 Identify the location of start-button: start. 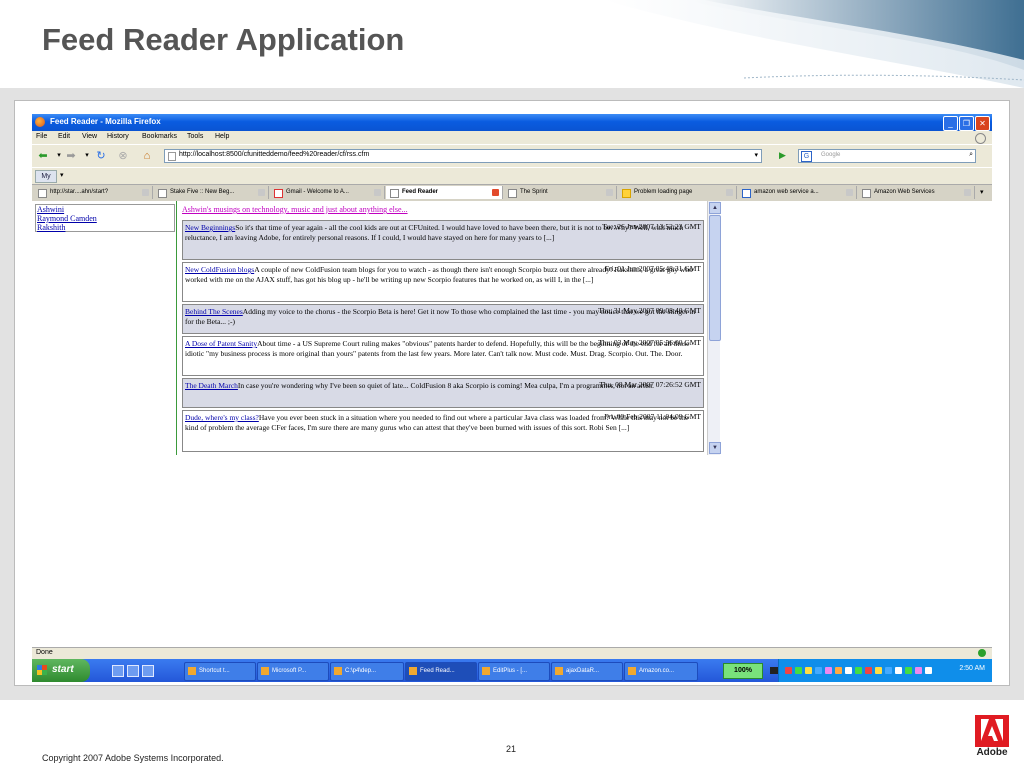
(61, 670).